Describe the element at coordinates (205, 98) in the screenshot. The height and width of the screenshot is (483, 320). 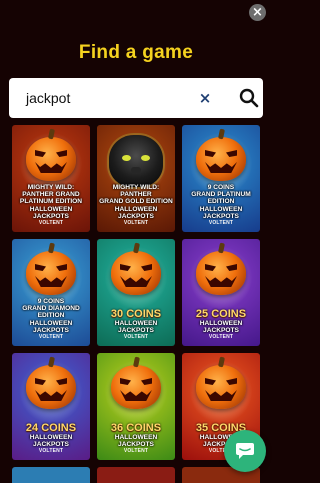
I see `clear-icon: ×` at that location.